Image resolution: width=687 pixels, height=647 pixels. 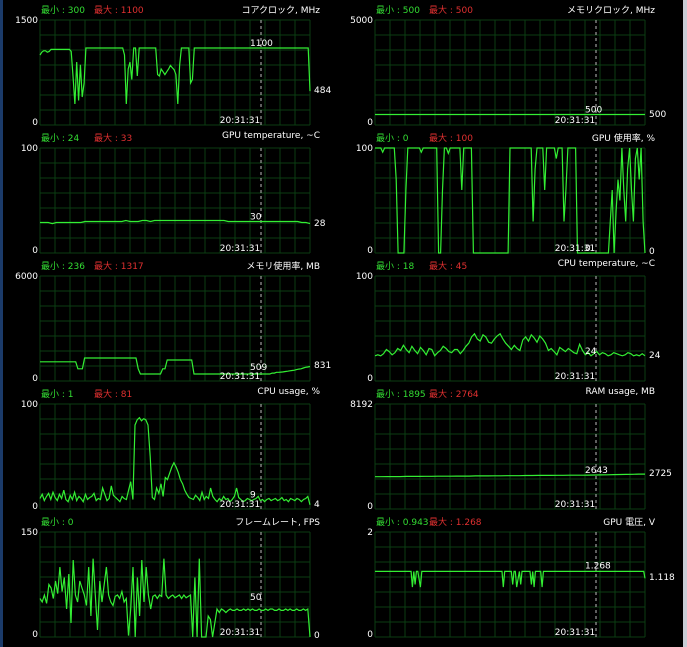 What do you see at coordinates (175, 456) in the screenshot?
I see `graph-plot: 9` at bounding box center [175, 456].